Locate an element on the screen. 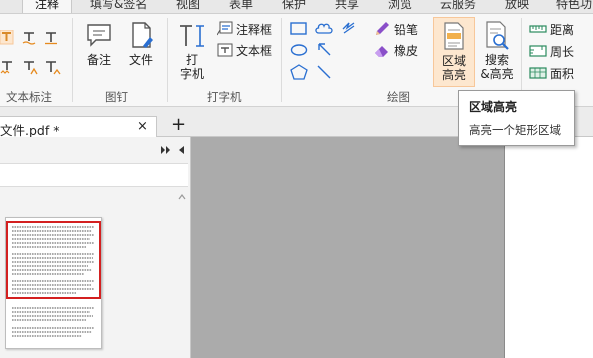 Image resolution: width=593 pixels, height=358 pixels. callout-icon is located at coordinates (225, 28).